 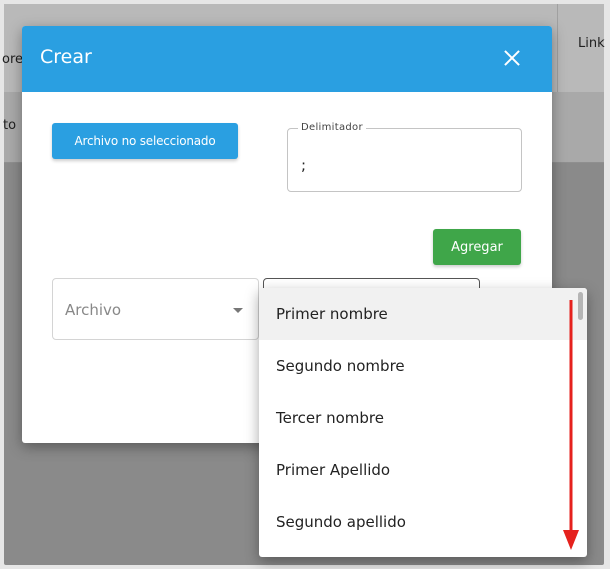 I want to click on delimiter-field: Delimitador ;, so click(x=404, y=157).